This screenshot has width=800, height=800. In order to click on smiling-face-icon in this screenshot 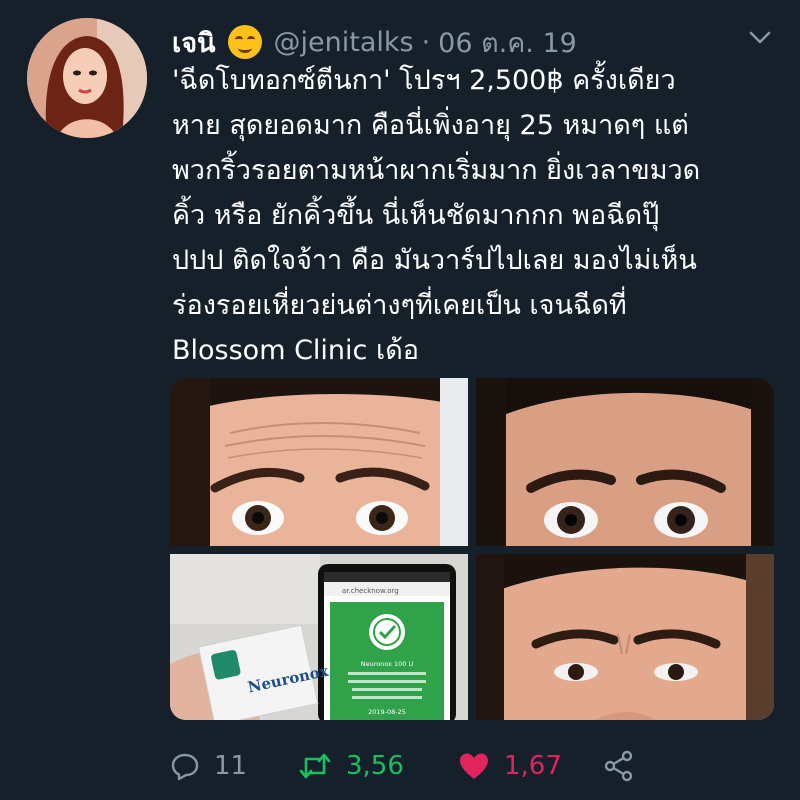, I will do `click(244, 42)`.